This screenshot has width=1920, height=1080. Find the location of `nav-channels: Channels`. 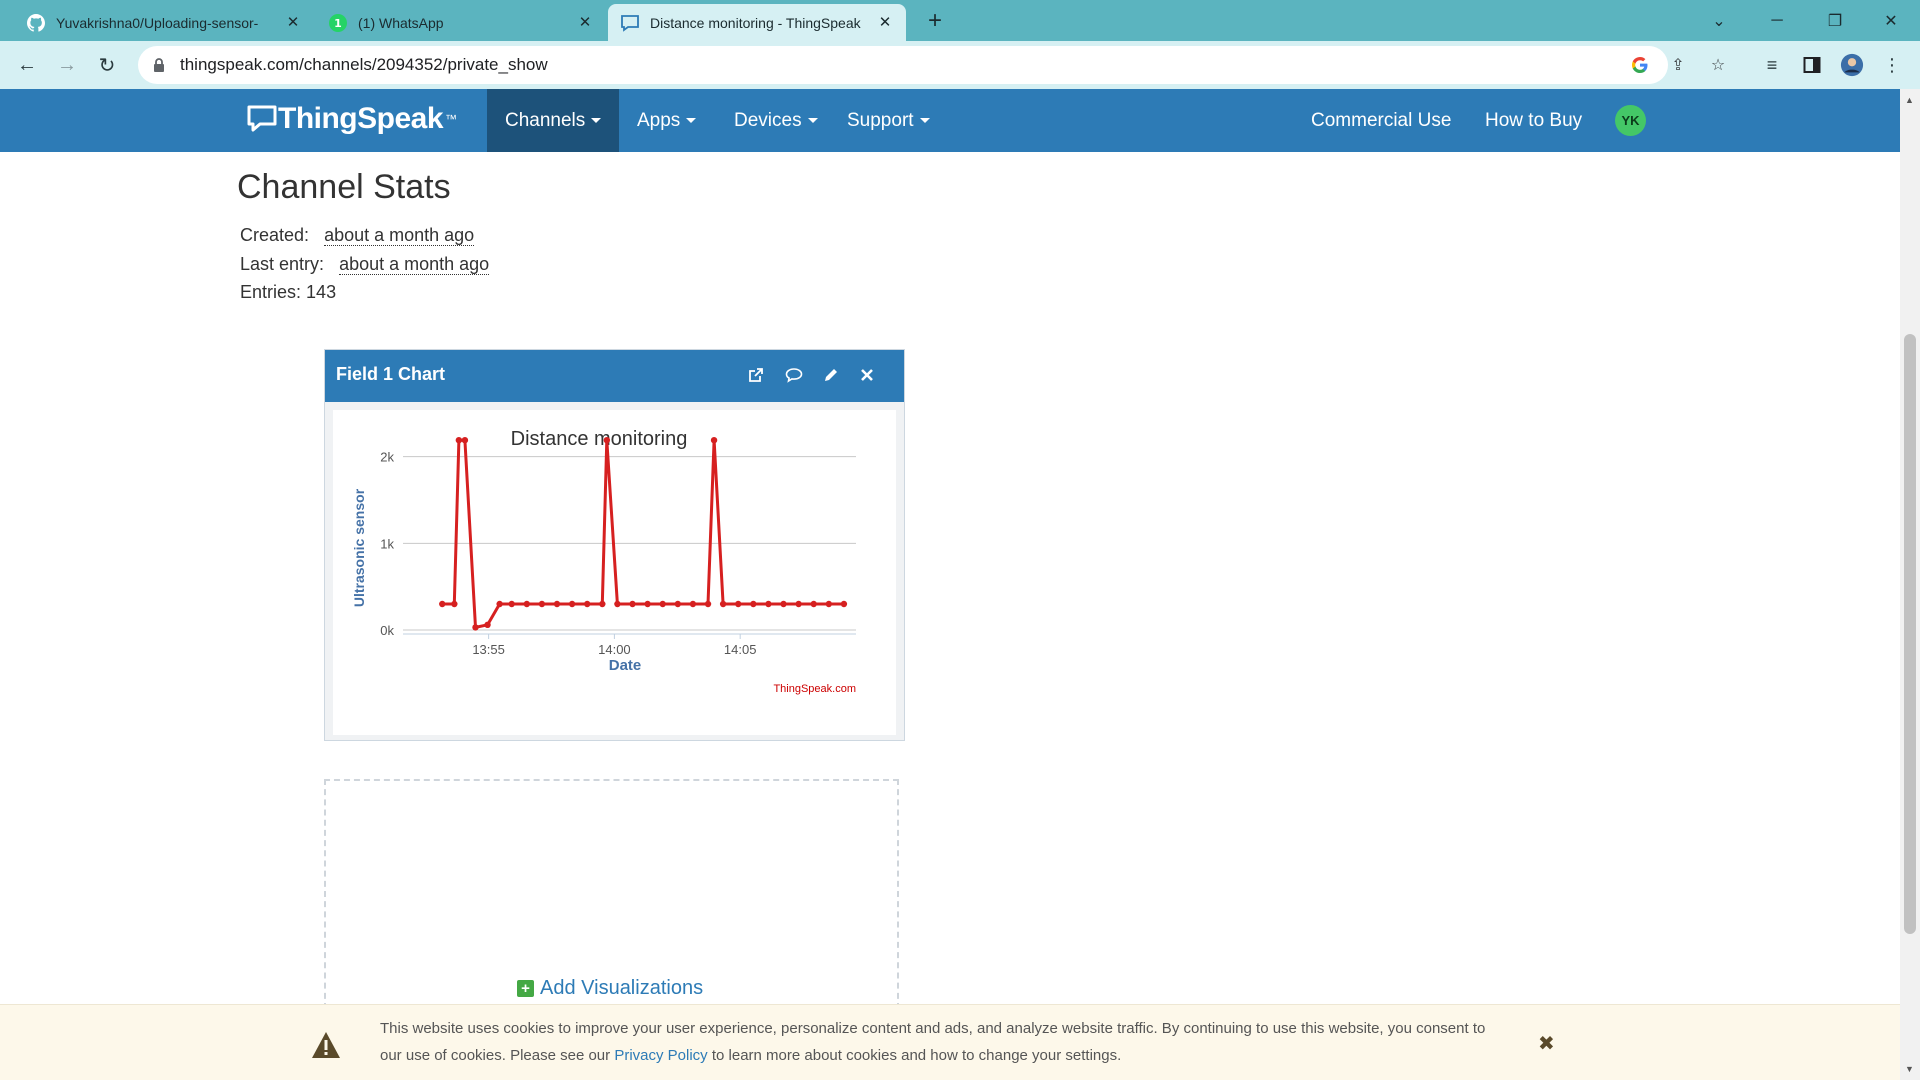

nav-channels: Channels is located at coordinates (553, 120).